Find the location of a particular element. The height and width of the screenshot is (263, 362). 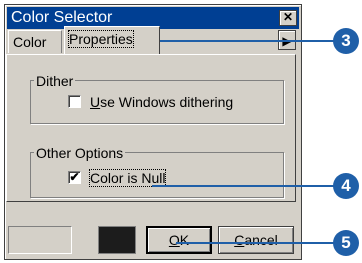

use-windows-dithering-label: Use Windows dithering is located at coordinates (161, 102).